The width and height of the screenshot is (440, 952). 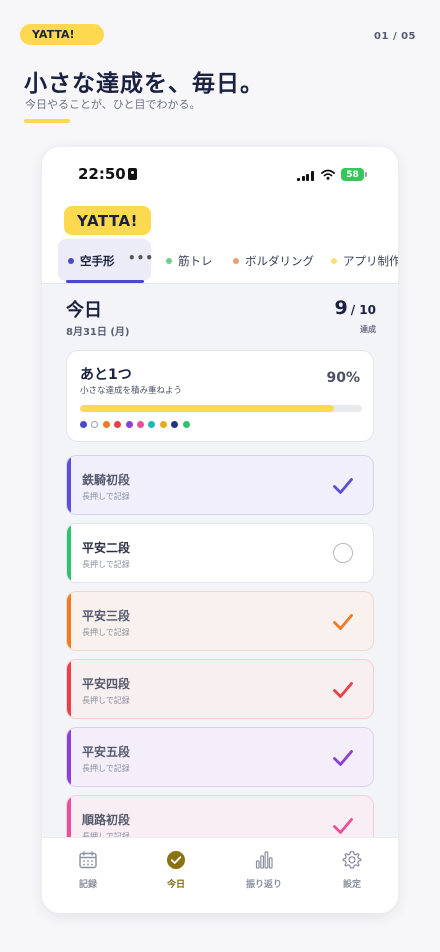 What do you see at coordinates (106, 684) in the screenshot?
I see `task-name: 平安四段` at bounding box center [106, 684].